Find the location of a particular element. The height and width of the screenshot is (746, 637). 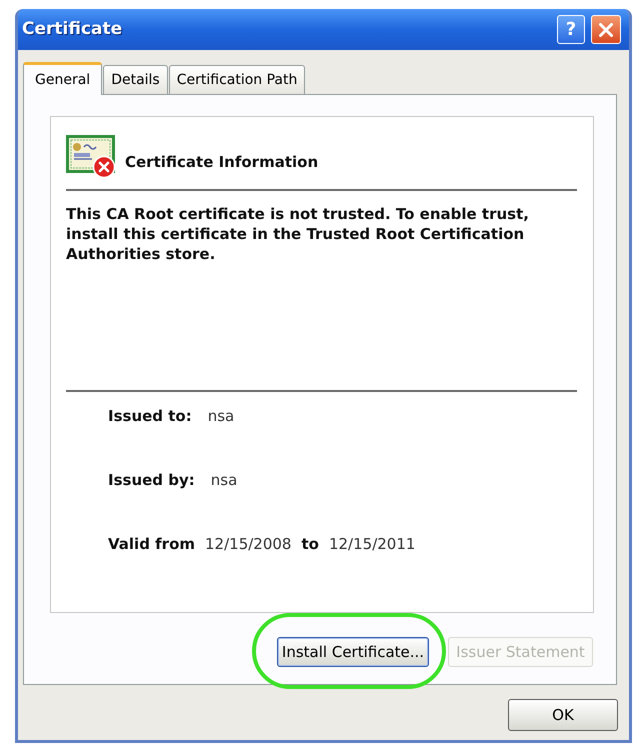

trust-warning-text: This CA Root certificate is not trusted. To enable trust, install this certificate in the Trusted Root Certification Authorities store. is located at coordinates (298, 234).